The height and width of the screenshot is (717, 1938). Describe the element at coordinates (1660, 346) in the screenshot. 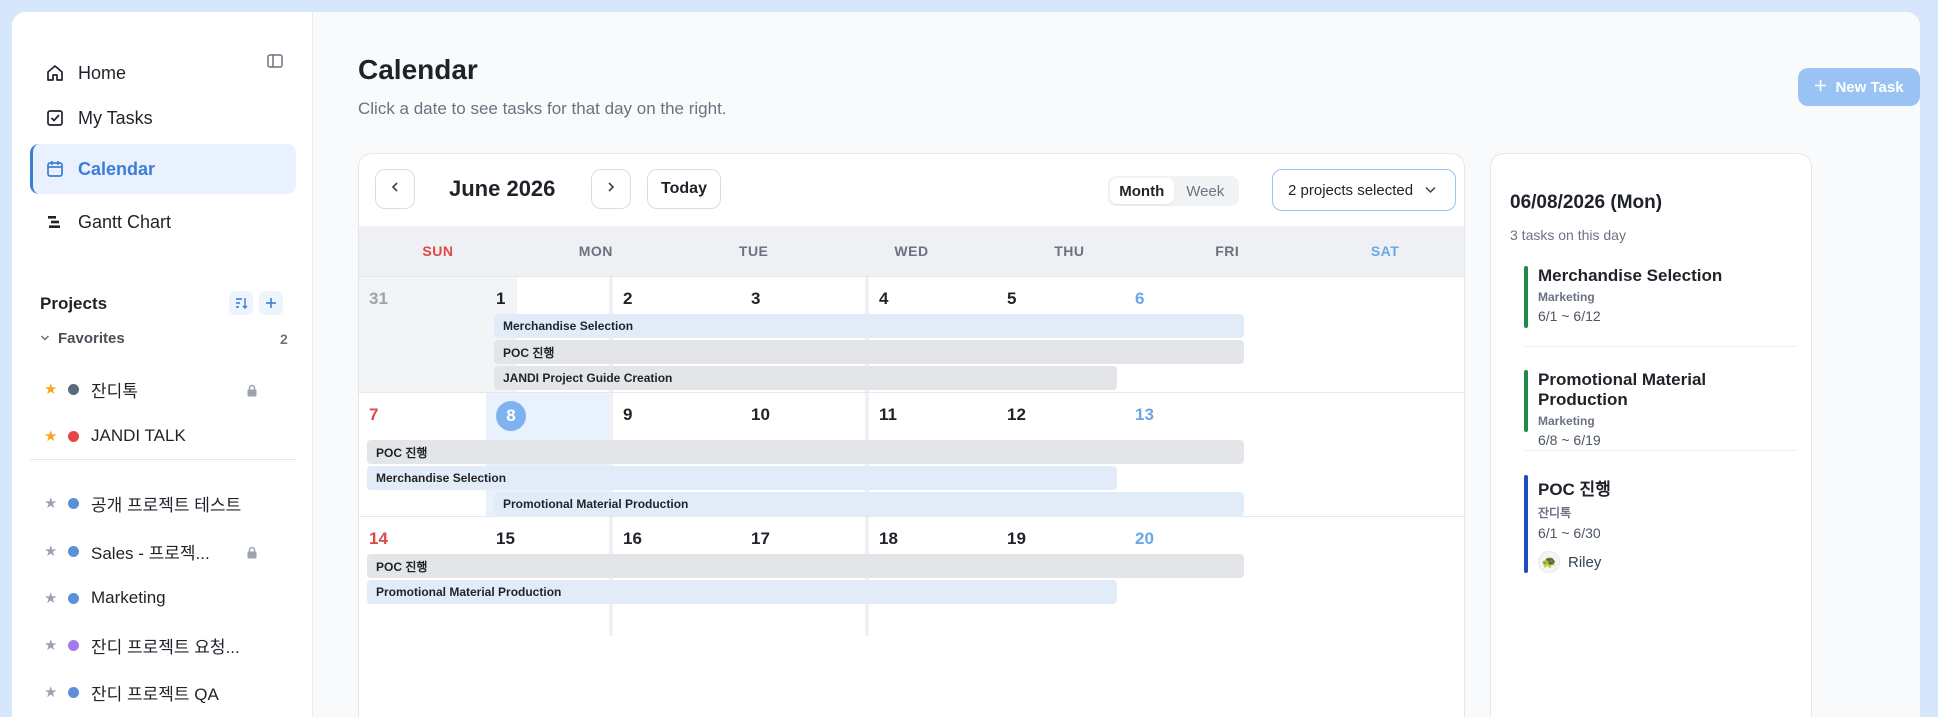

I see `task-divider` at that location.